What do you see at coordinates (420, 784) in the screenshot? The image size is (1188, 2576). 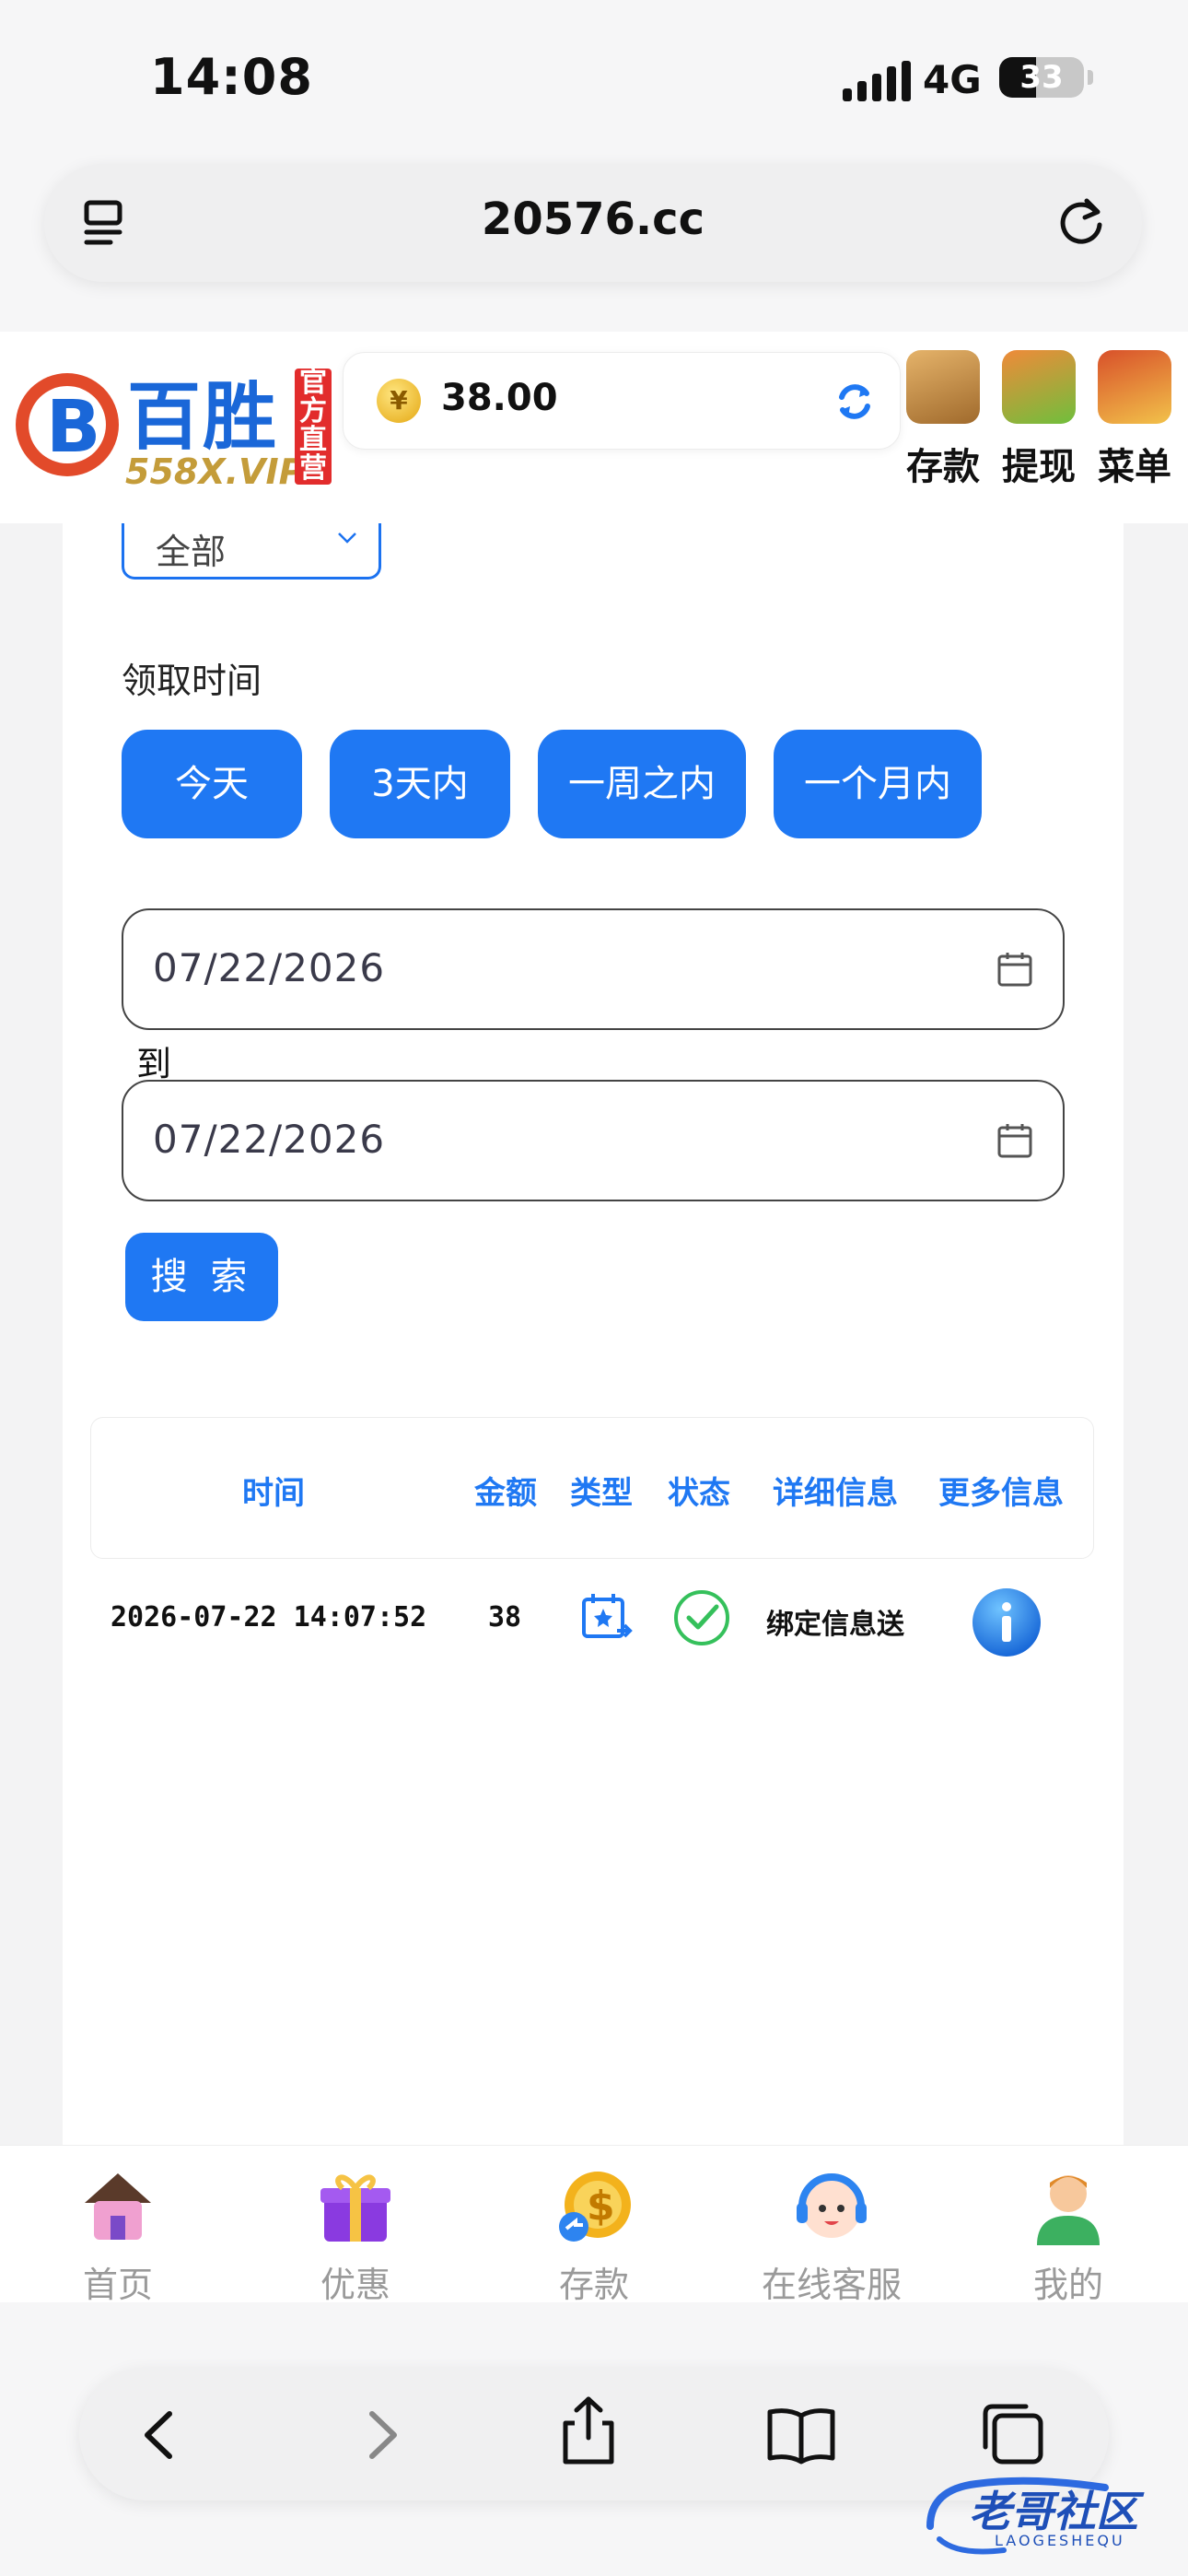 I see `range-3days-button: 3天内` at bounding box center [420, 784].